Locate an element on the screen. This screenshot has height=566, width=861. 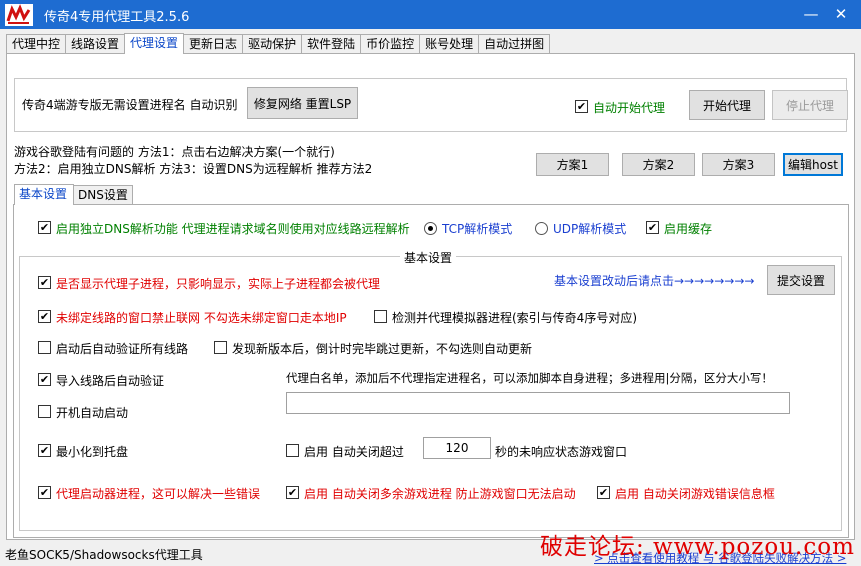
minimize-button: — is located at coordinates (811, 14).